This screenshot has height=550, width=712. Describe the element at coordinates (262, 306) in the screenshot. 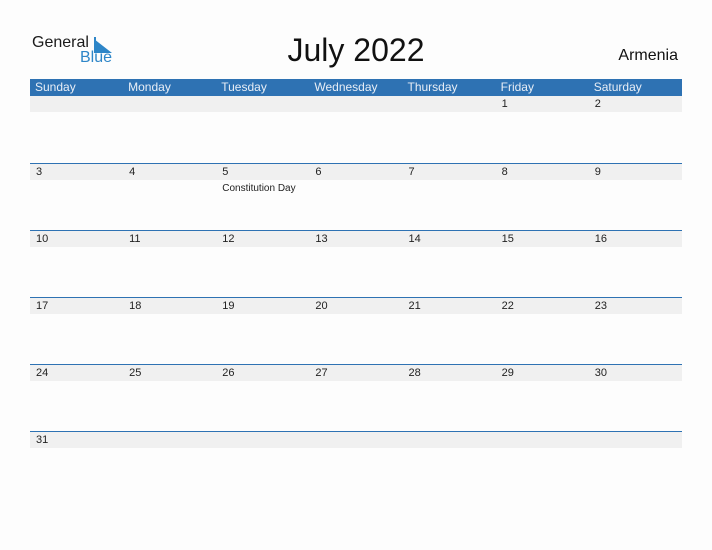

I see `day-cell: 19` at that location.